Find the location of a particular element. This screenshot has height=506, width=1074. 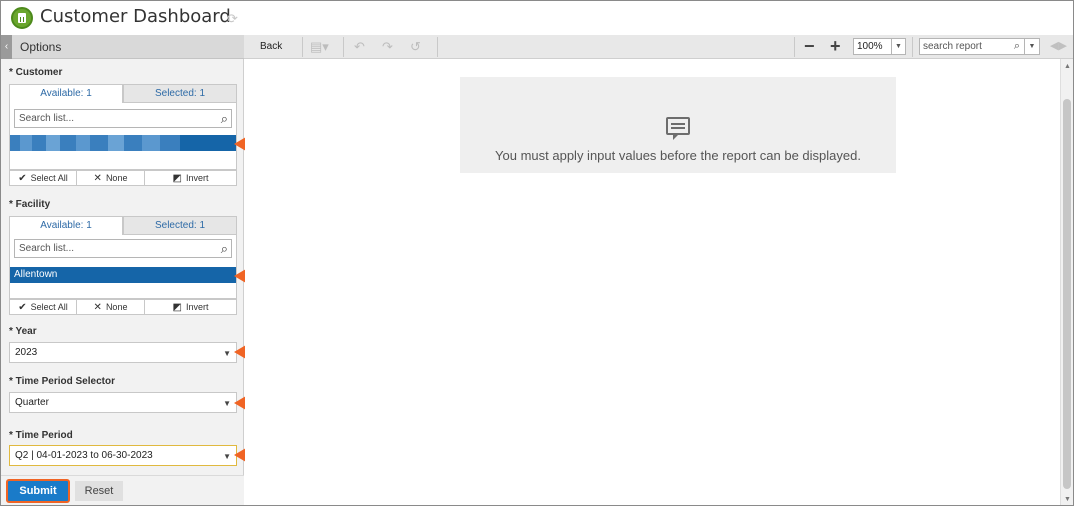

customer-list-actions: ✔ Select All ✕ None ◩ Invert is located at coordinates (123, 178).